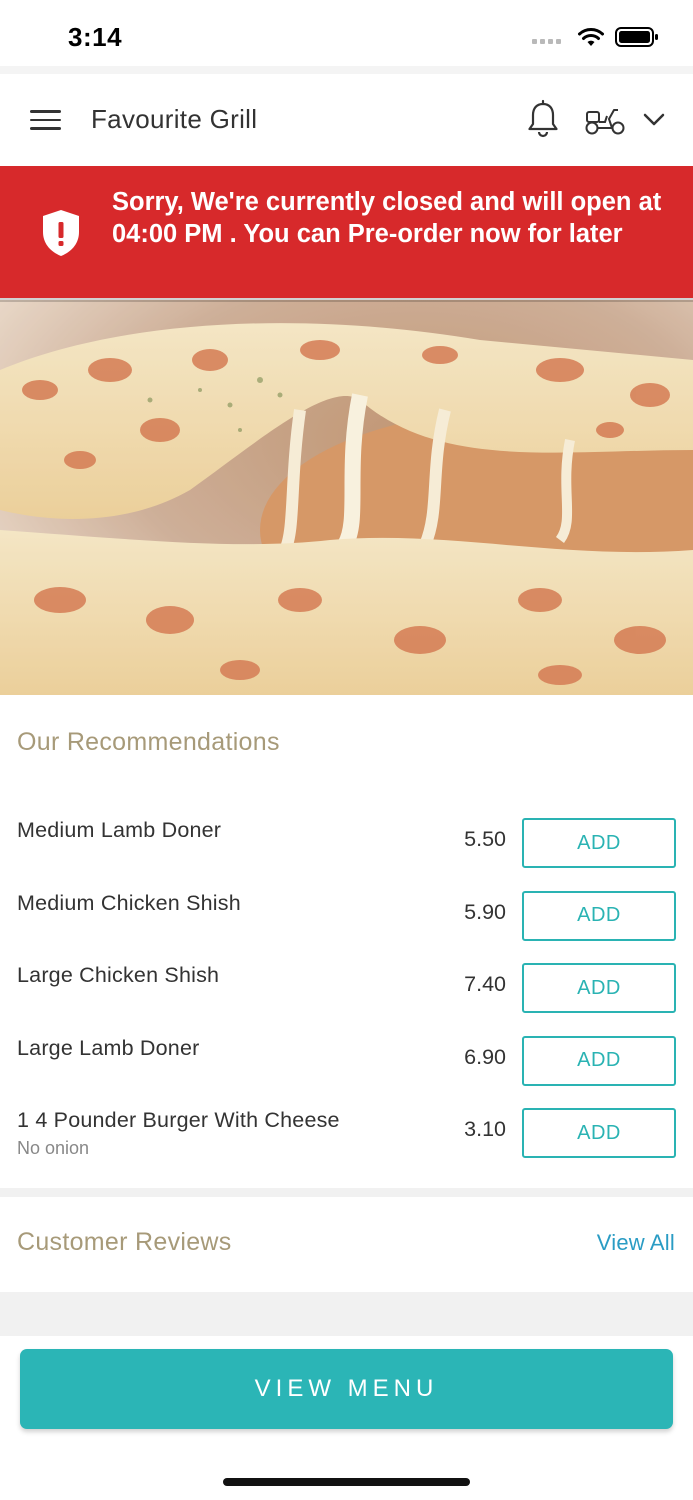 The image size is (693, 1500). What do you see at coordinates (485, 1129) in the screenshot?
I see `item-price: 3.10` at bounding box center [485, 1129].